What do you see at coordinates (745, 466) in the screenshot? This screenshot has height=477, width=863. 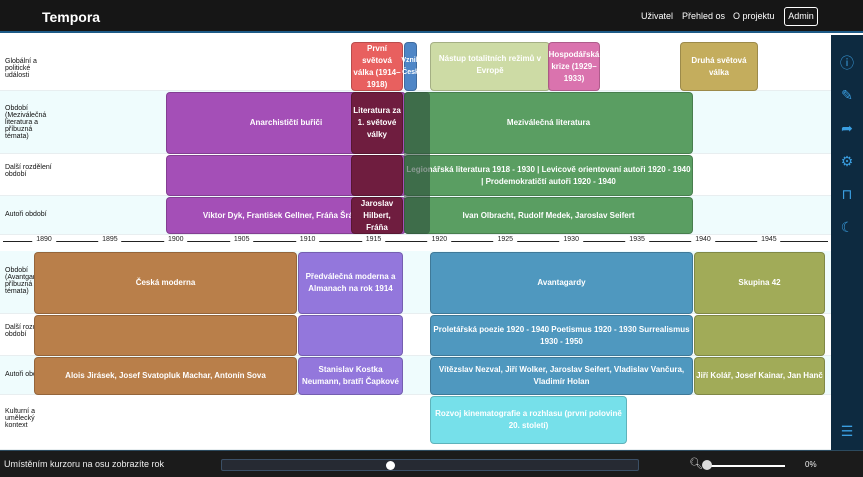 I see `zoom-slider` at bounding box center [745, 466].